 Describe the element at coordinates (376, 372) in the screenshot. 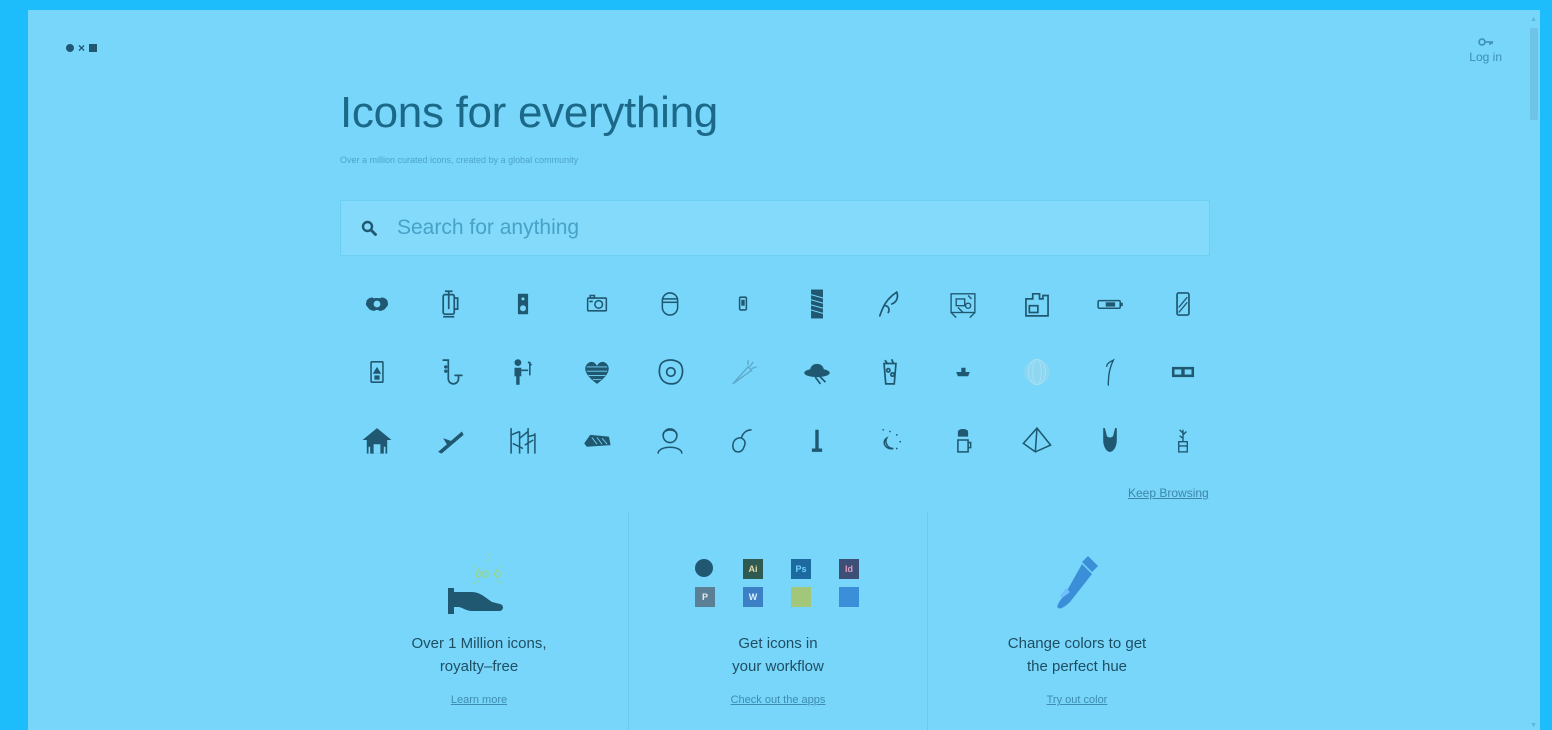

I see `card-icon` at that location.